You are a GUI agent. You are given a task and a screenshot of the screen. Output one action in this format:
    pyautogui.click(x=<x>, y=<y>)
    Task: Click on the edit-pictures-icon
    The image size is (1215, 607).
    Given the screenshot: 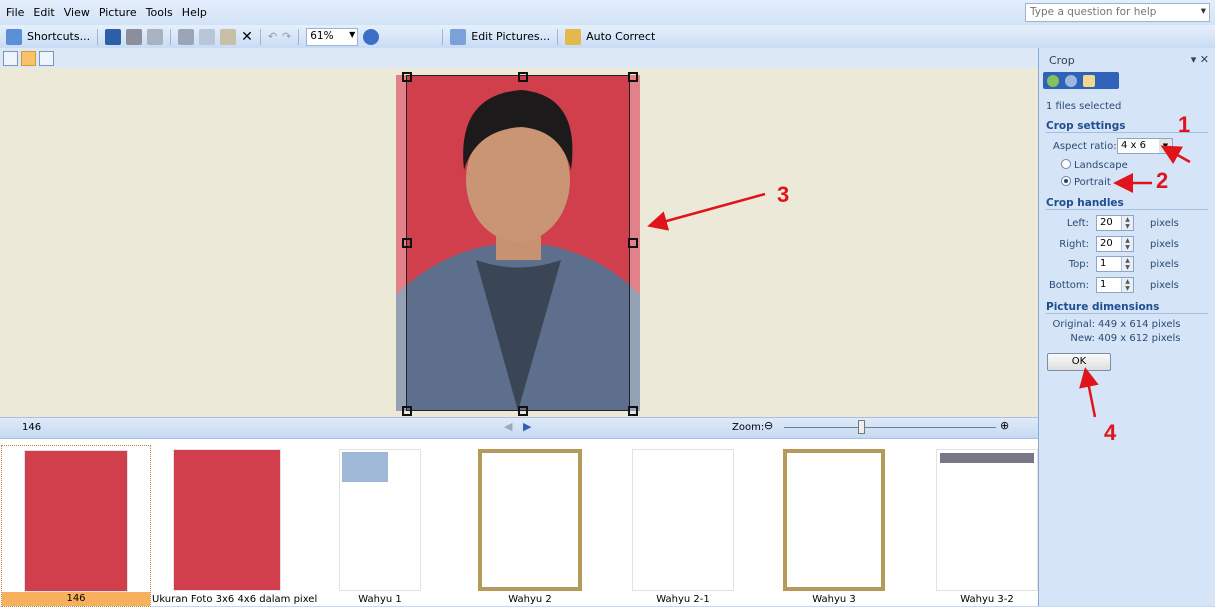 What is the action you would take?
    pyautogui.click(x=458, y=36)
    